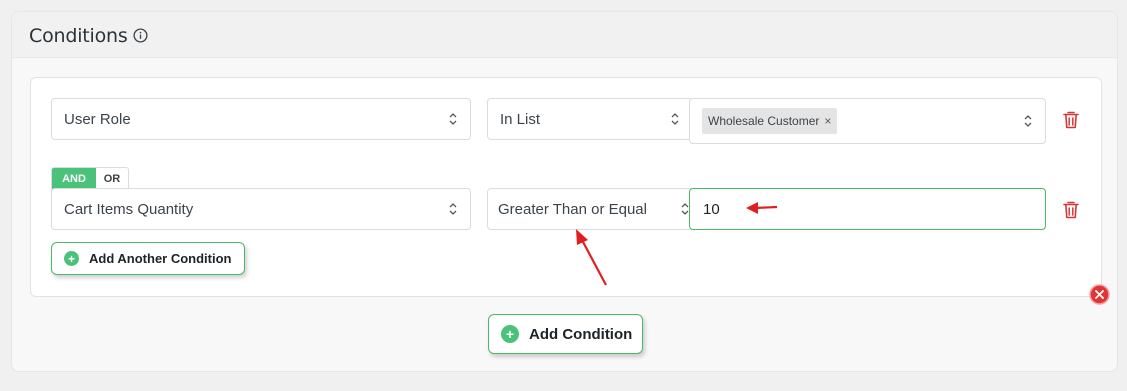 This screenshot has width=1127, height=391. I want to click on operator-select-value: In List, so click(520, 119).